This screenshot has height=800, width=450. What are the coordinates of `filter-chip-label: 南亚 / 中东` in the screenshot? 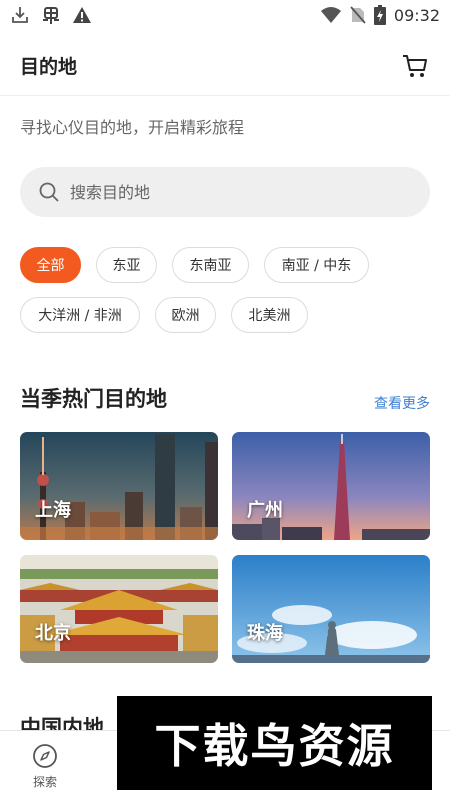 It's located at (316, 266).